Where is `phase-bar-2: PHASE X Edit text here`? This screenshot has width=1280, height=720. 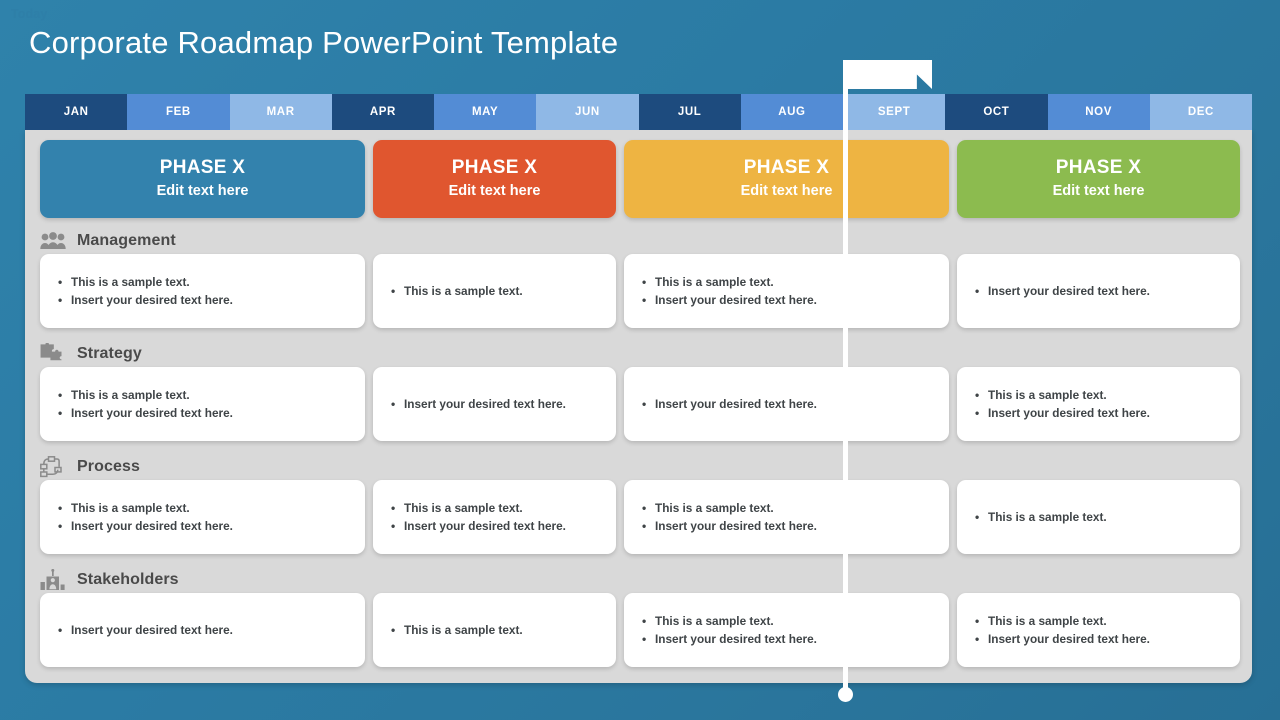 phase-bar-2: PHASE X Edit text here is located at coordinates (494, 179).